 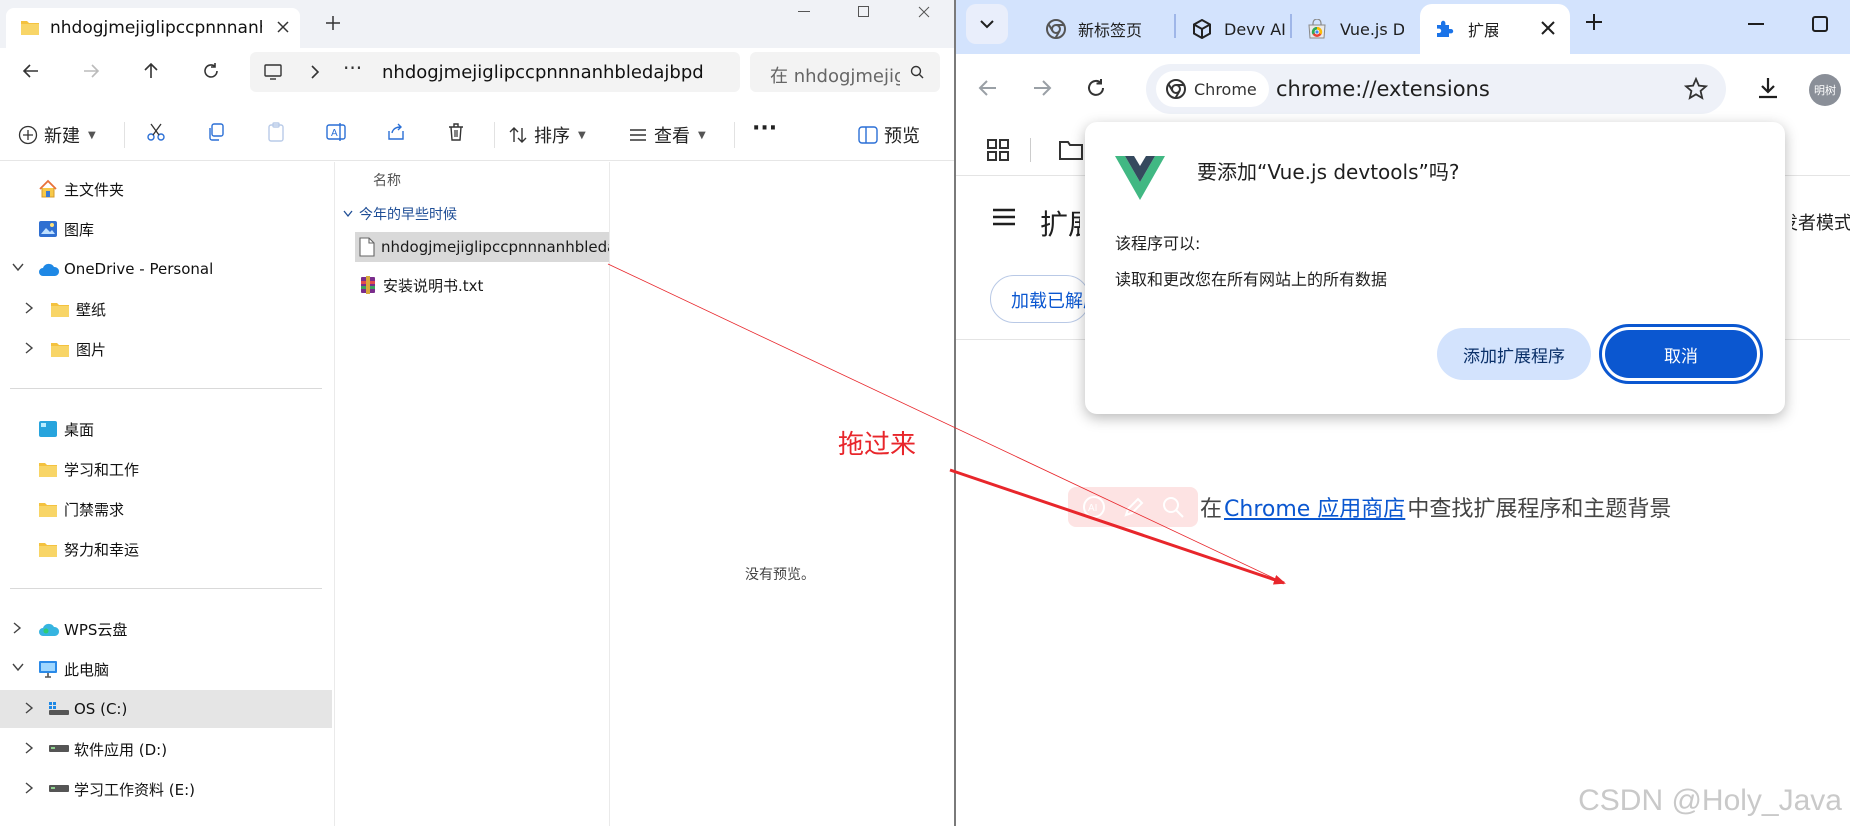 What do you see at coordinates (998, 150) in the screenshot?
I see `apps-grid-icon` at bounding box center [998, 150].